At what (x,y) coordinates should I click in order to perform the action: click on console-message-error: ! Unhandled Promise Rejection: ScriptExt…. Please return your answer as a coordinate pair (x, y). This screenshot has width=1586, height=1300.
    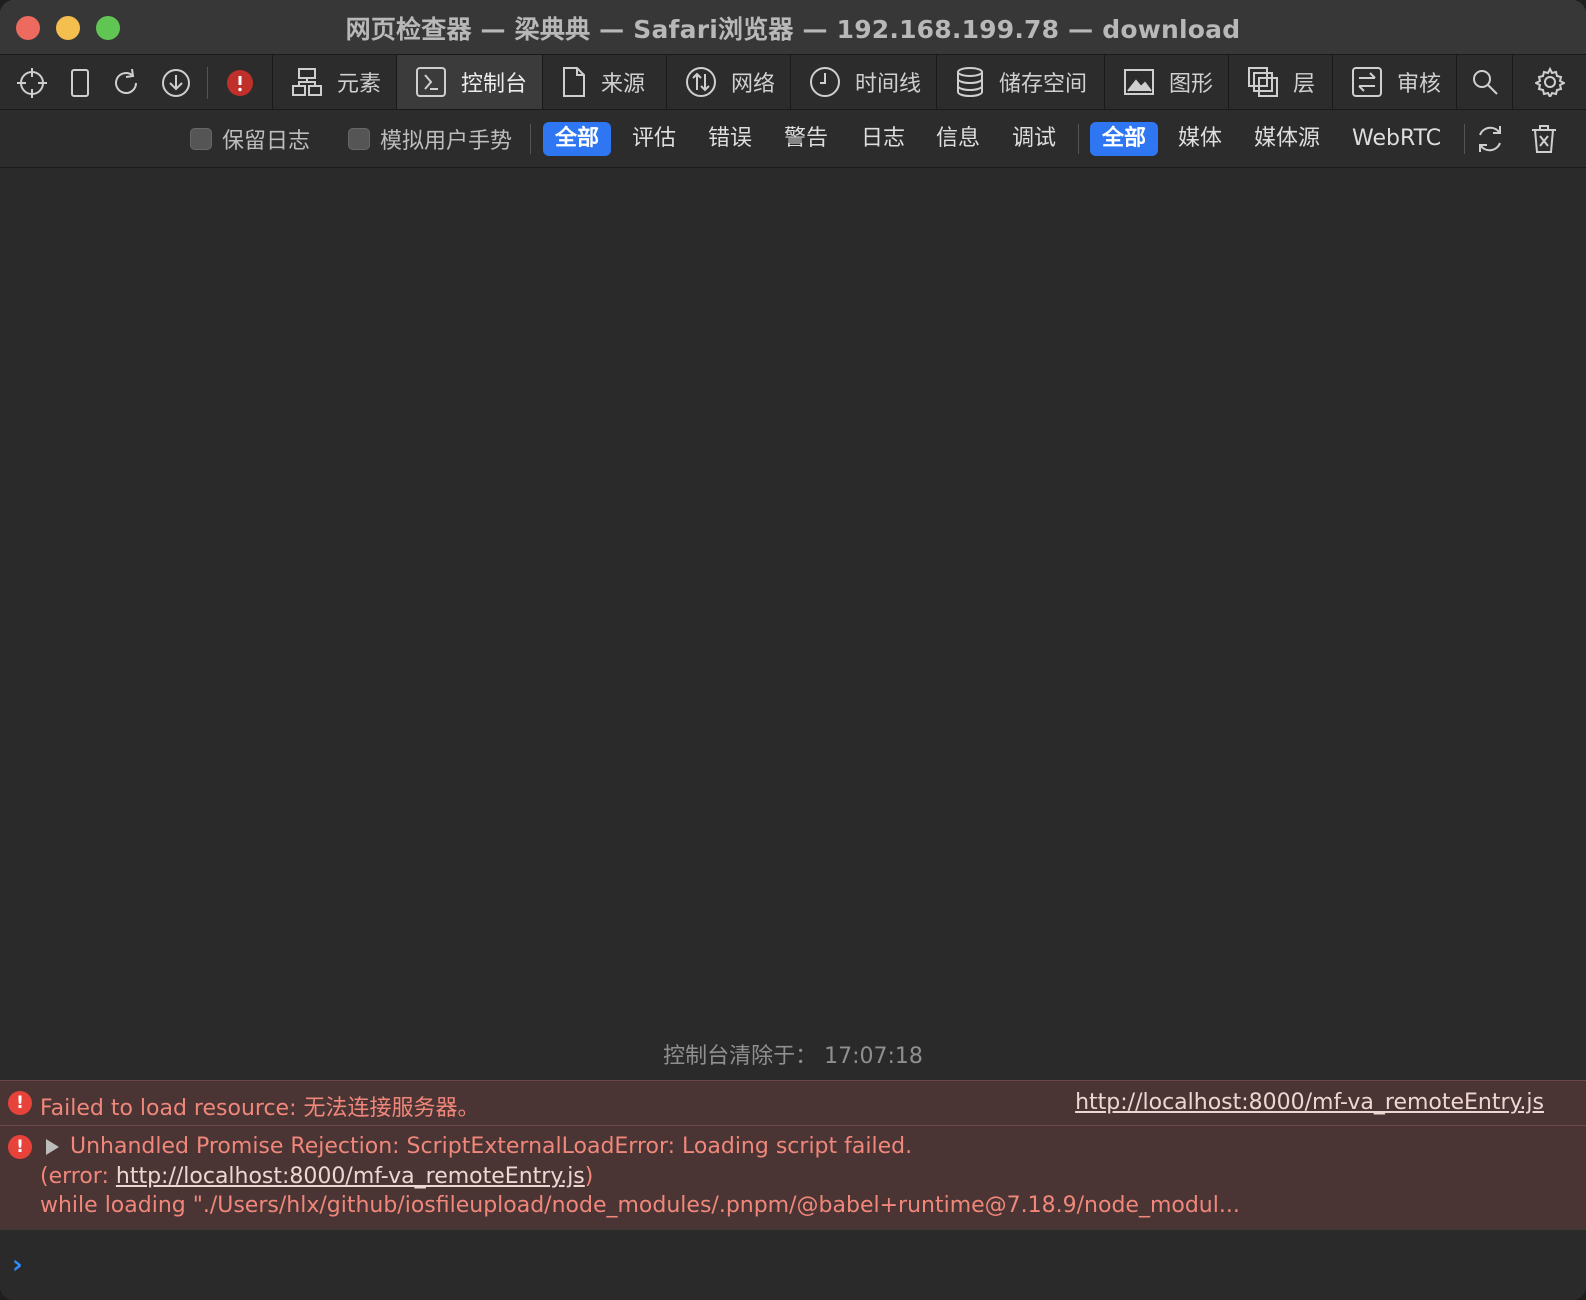
    Looking at the image, I should click on (793, 1177).